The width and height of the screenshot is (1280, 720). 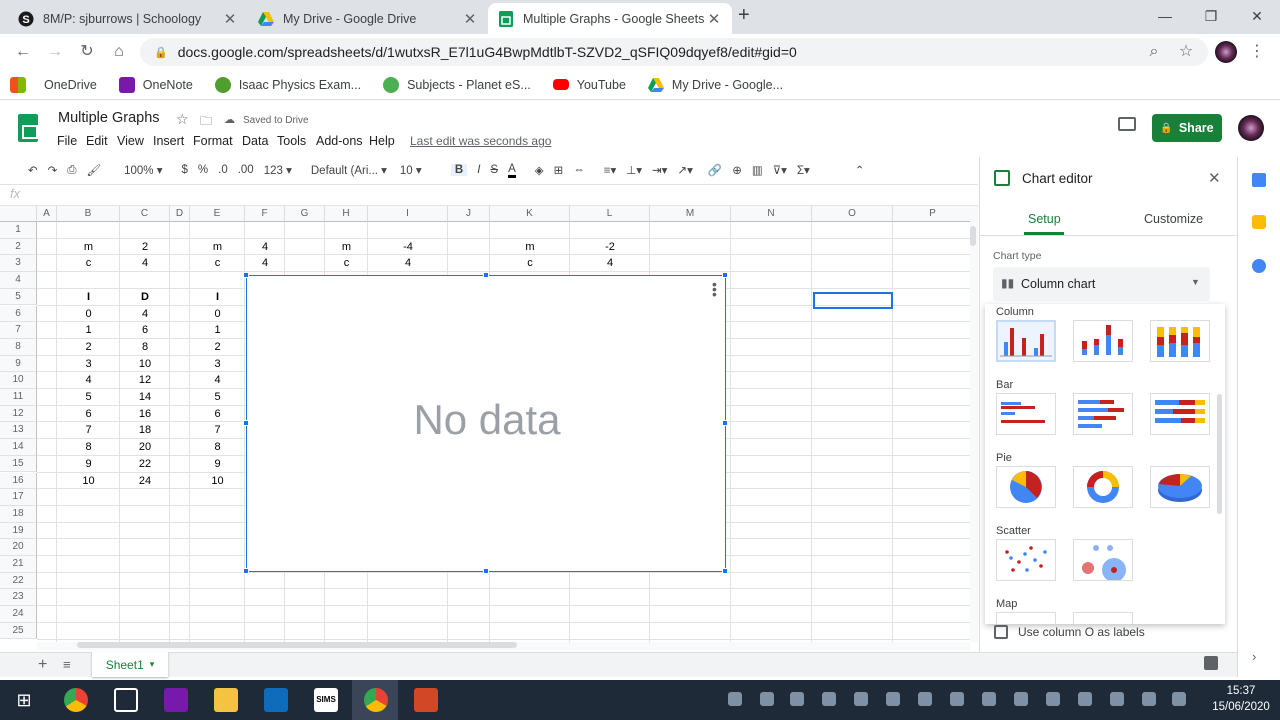 What do you see at coordinates (53, 170) in the screenshot?
I see `redo-icon: ↷` at bounding box center [53, 170].